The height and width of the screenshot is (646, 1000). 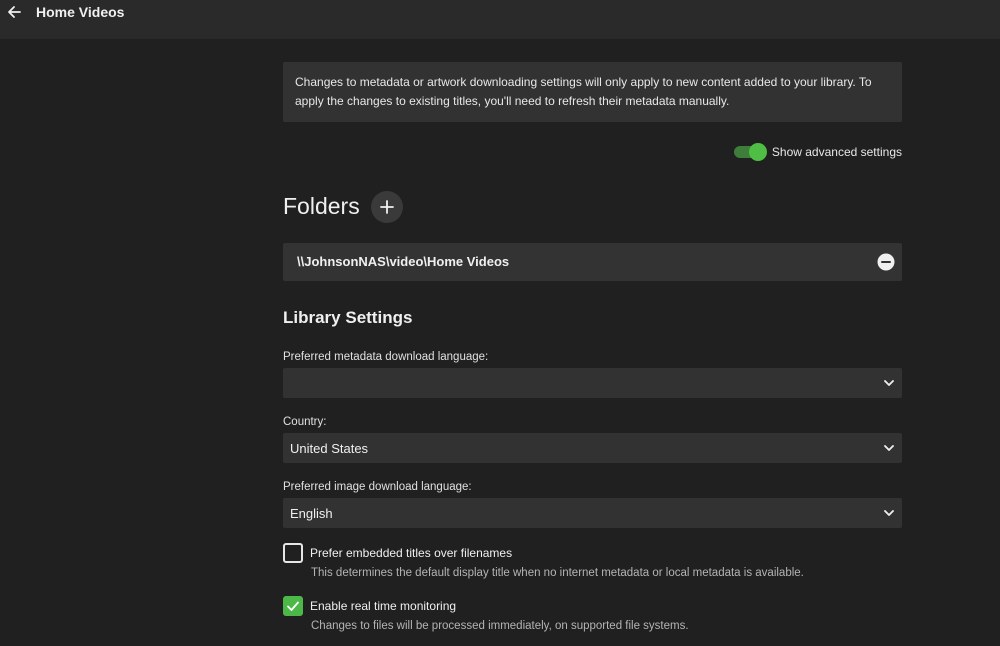 I want to click on metadata-language-select, so click(x=592, y=383).